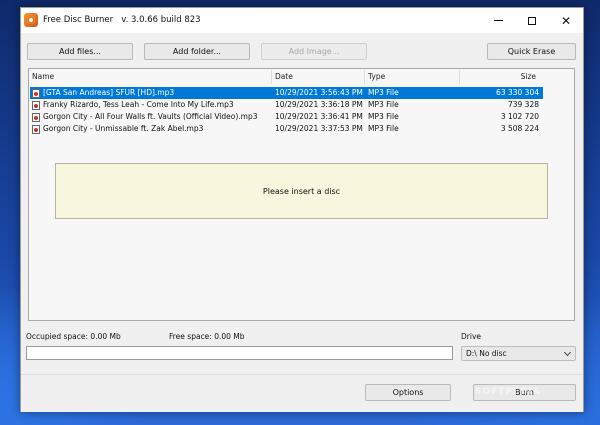 The height and width of the screenshot is (425, 600). I want to click on close-icon: ✕, so click(566, 20).